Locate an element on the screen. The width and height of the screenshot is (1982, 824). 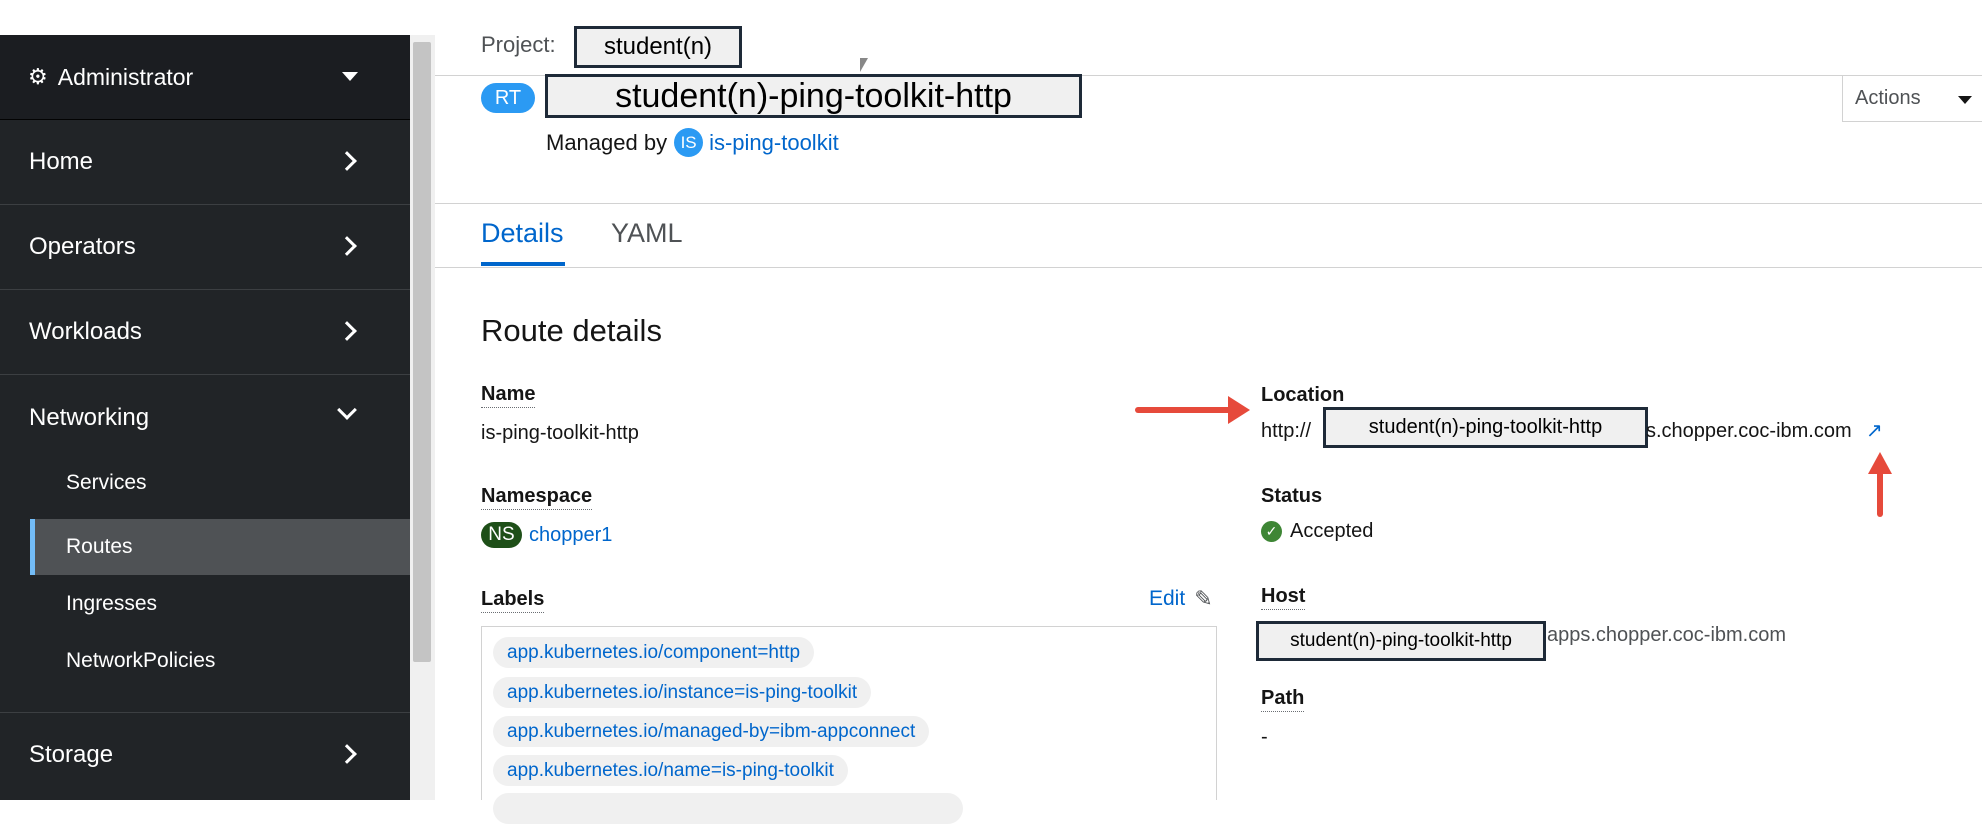
annotation-arrow-right is located at coordinates (1185, 410).